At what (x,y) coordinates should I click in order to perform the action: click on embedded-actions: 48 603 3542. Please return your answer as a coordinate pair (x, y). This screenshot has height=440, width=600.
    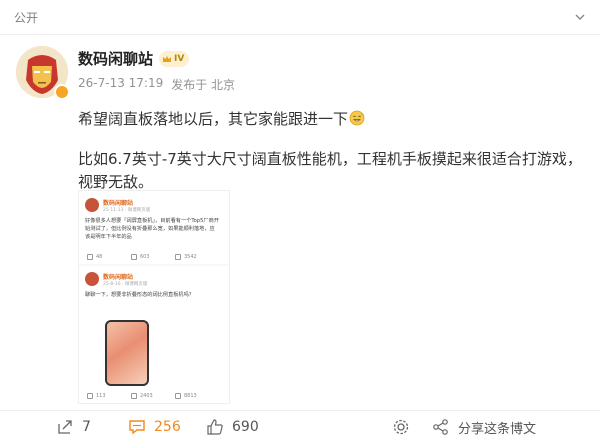
    Looking at the image, I should click on (153, 257).